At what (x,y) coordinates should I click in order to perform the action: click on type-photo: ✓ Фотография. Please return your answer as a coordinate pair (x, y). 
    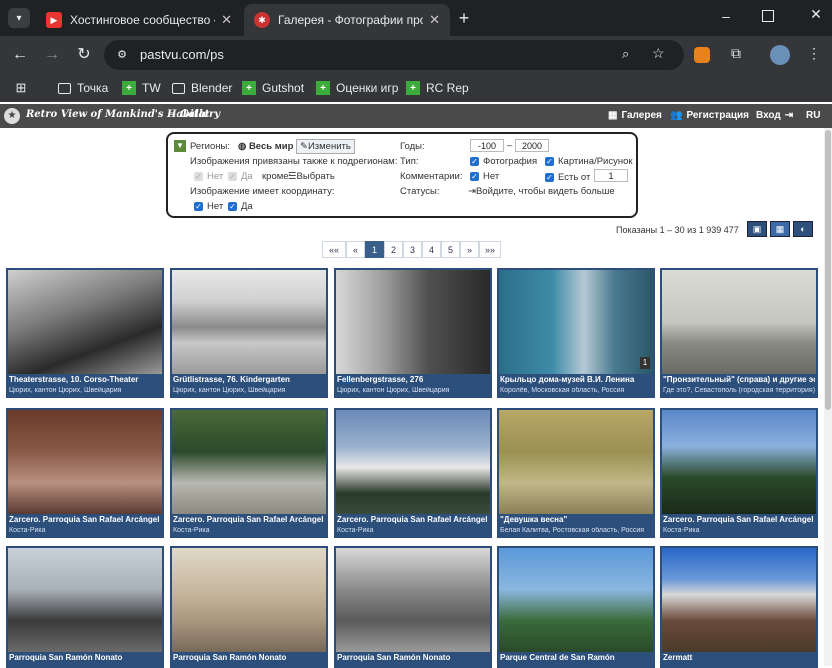
    Looking at the image, I should click on (503, 161).